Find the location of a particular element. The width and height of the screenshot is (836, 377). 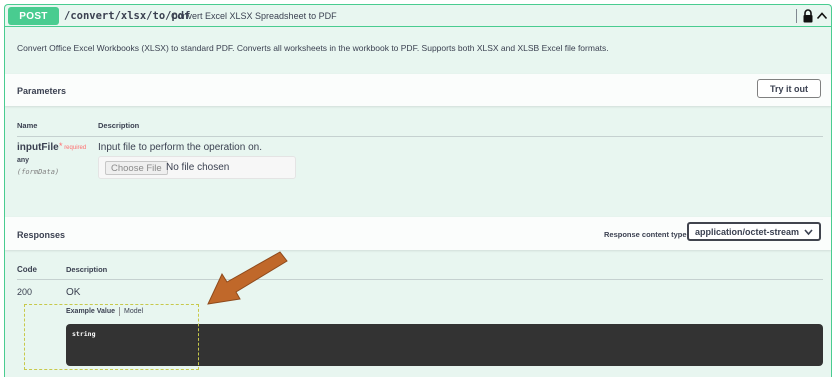

file-input: Choose File No file chosen is located at coordinates (197, 167).